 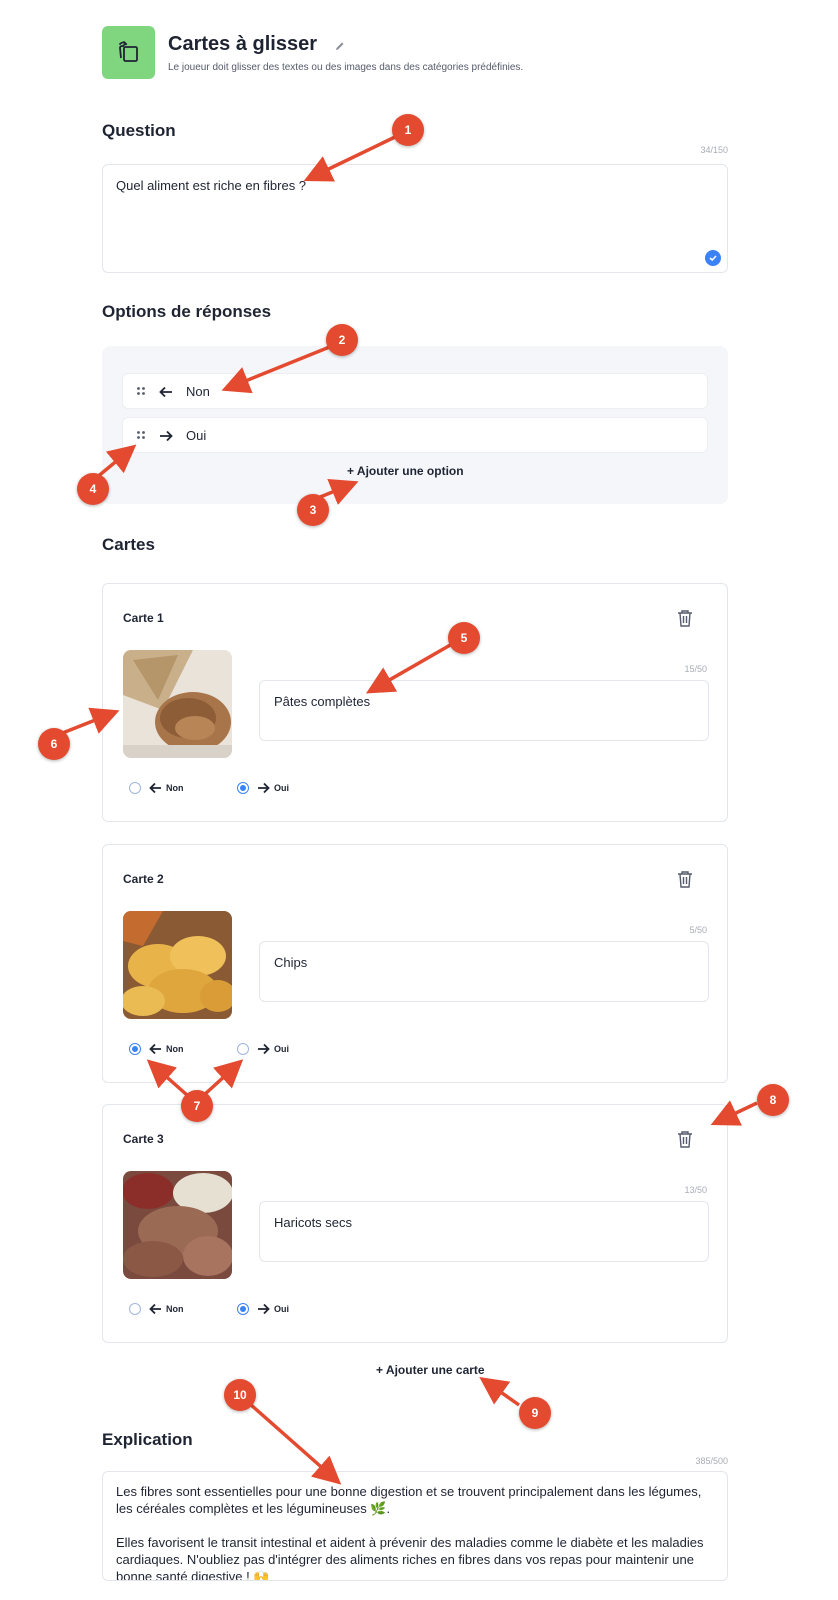 I want to click on annotation-marker-2: 2, so click(x=342, y=340).